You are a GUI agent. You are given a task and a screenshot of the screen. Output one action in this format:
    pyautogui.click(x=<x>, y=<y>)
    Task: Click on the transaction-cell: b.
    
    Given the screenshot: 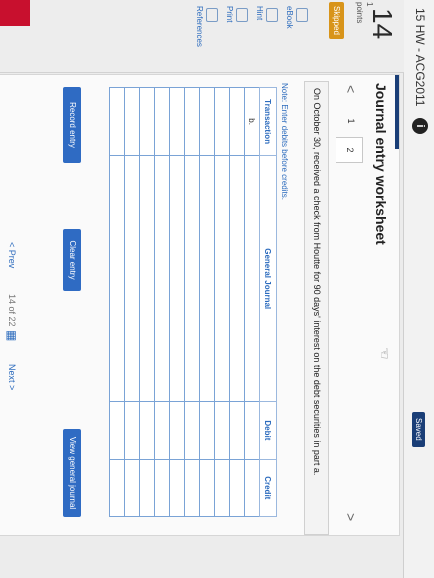 What is the action you would take?
    pyautogui.click(x=252, y=121)
    